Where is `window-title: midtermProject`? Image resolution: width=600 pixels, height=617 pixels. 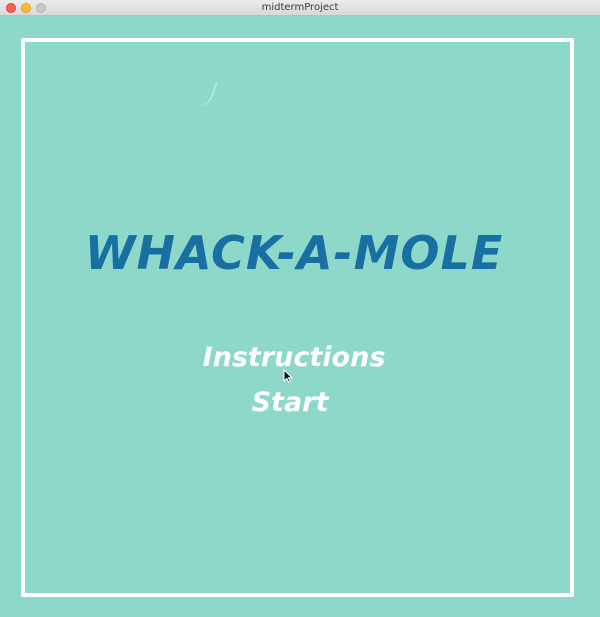 window-title: midtermProject is located at coordinates (300, 7).